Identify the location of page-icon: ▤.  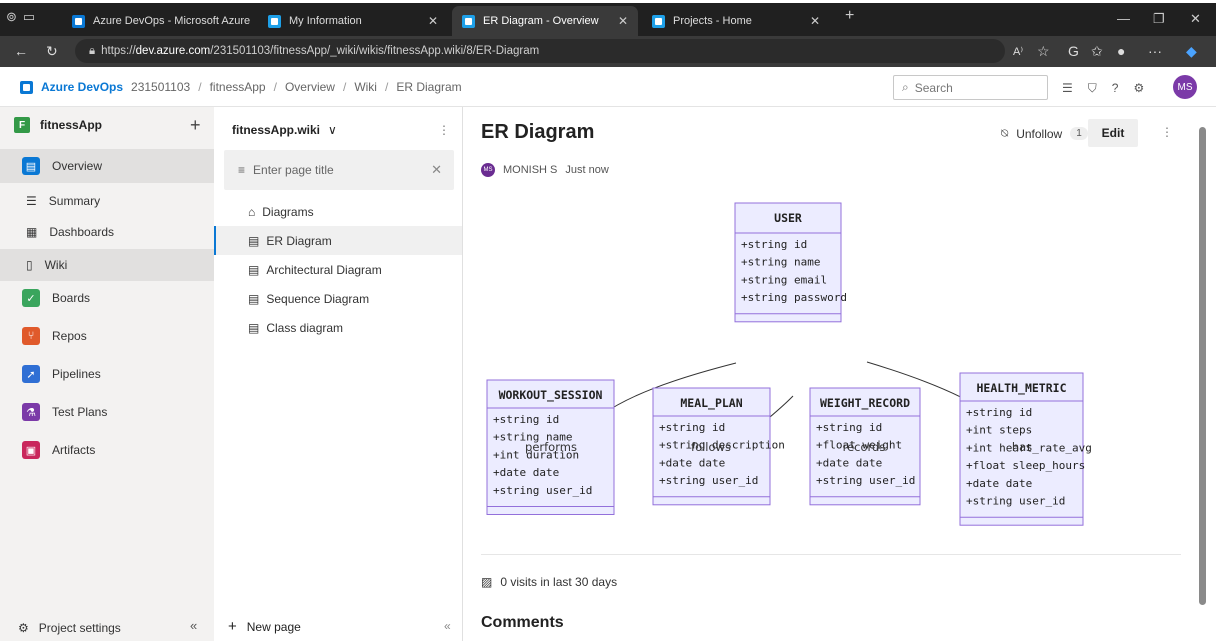
(254, 240).